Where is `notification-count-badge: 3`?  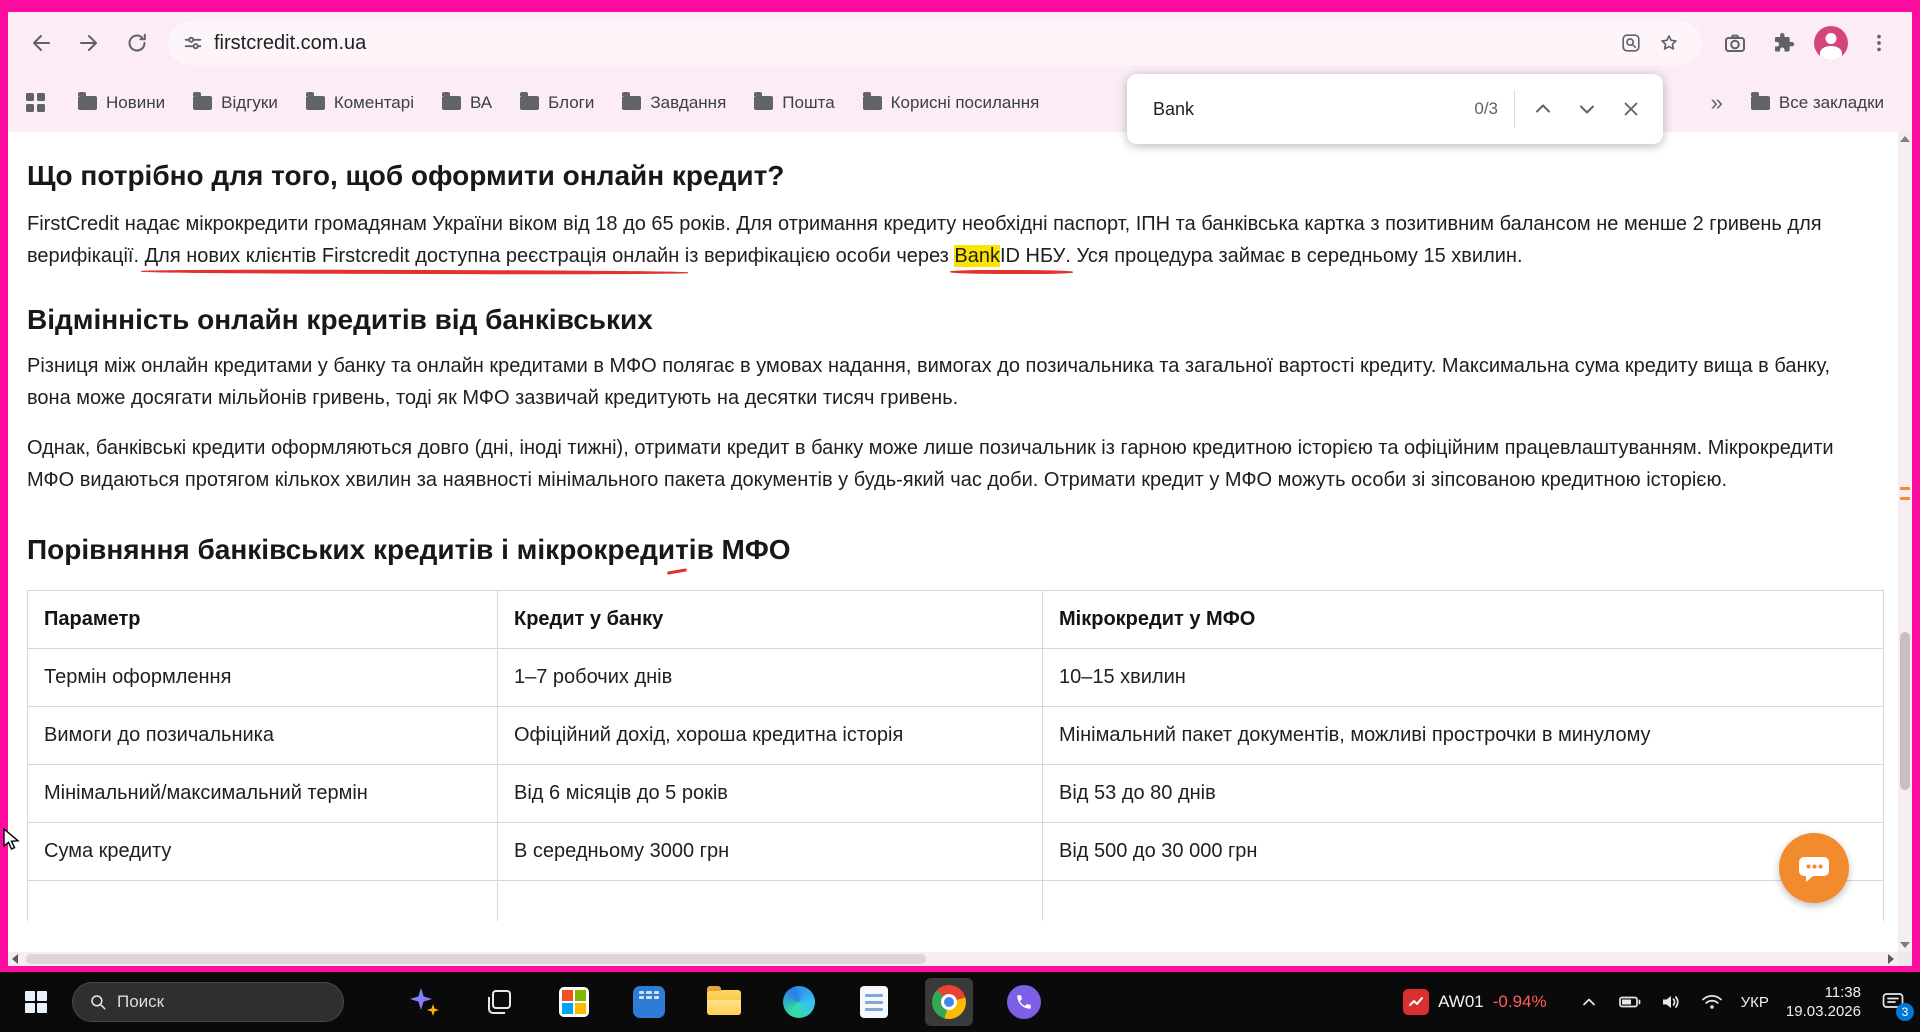
notification-count-badge: 3 is located at coordinates (1905, 1012).